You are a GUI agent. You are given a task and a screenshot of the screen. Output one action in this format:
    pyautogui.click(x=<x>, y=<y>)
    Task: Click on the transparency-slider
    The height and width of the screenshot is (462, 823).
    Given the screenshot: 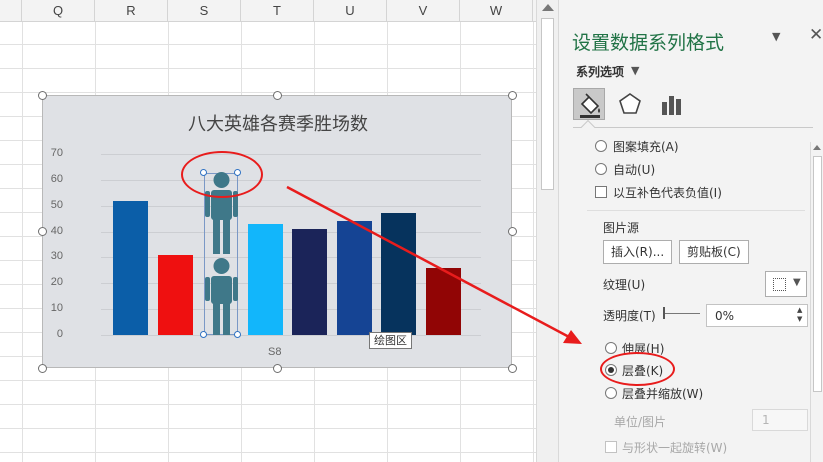 What is the action you would take?
    pyautogui.click(x=682, y=313)
    